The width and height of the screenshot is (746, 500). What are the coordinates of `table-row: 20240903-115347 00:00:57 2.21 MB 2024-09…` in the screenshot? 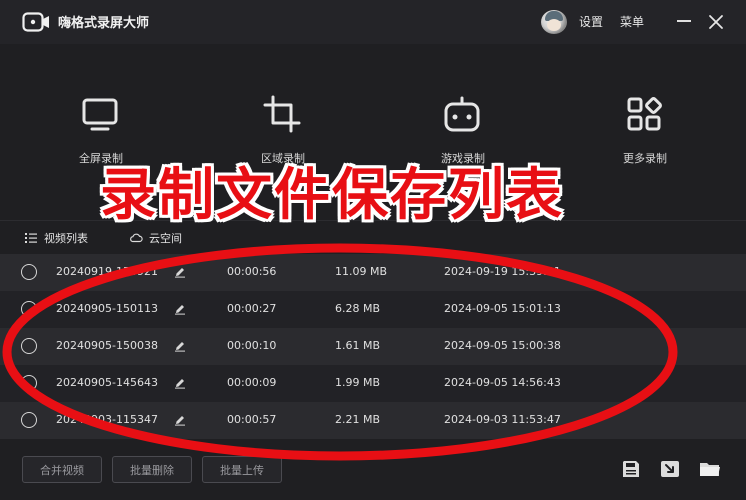 It's located at (373, 420).